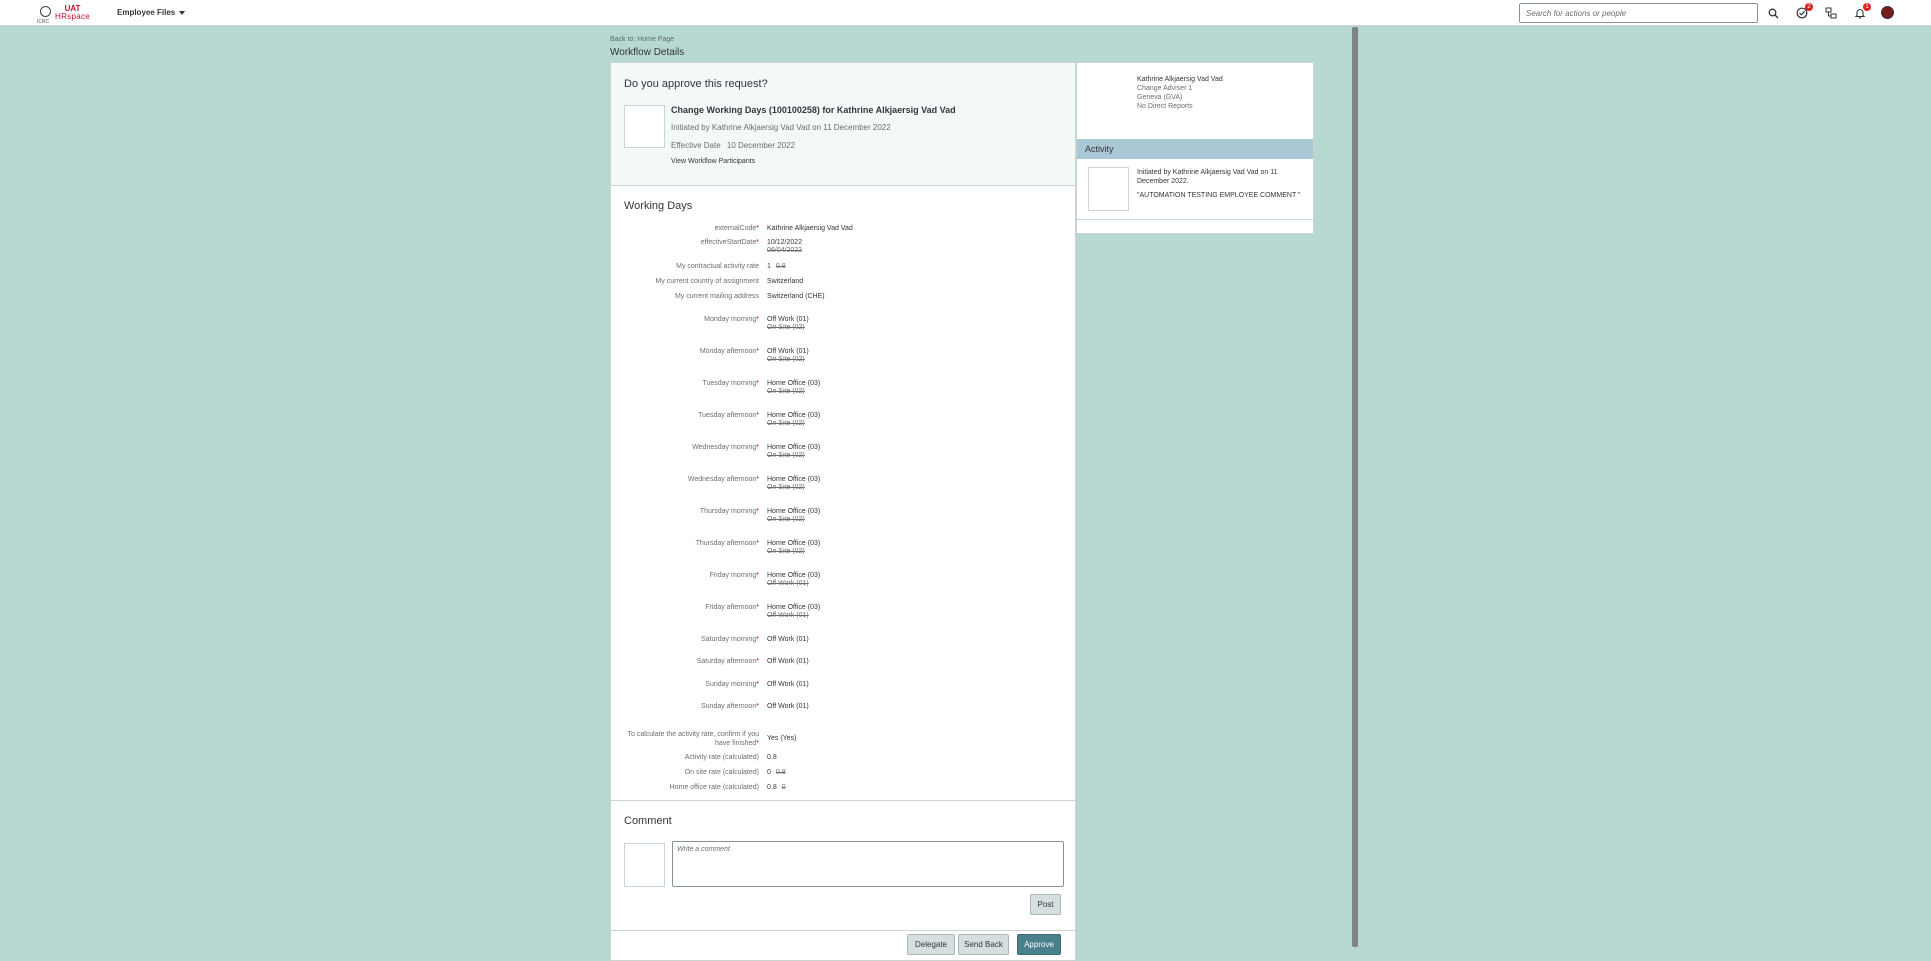  I want to click on field-label-text: Sunday morning, so click(731, 684).